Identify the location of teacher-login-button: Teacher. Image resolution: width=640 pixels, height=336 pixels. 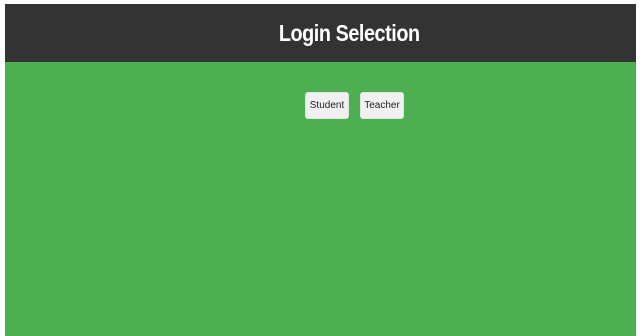
(382, 105).